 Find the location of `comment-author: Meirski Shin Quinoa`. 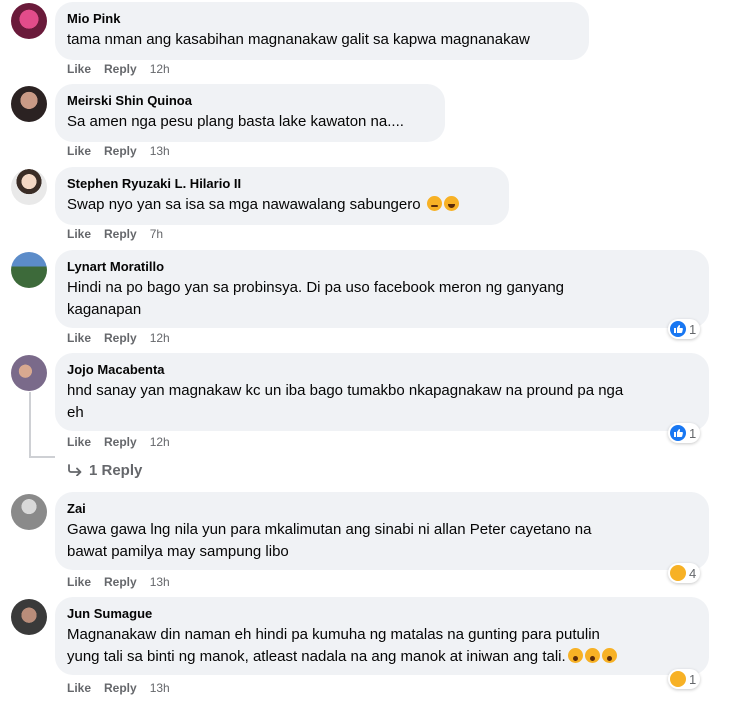

comment-author: Meirski Shin Quinoa is located at coordinates (250, 100).